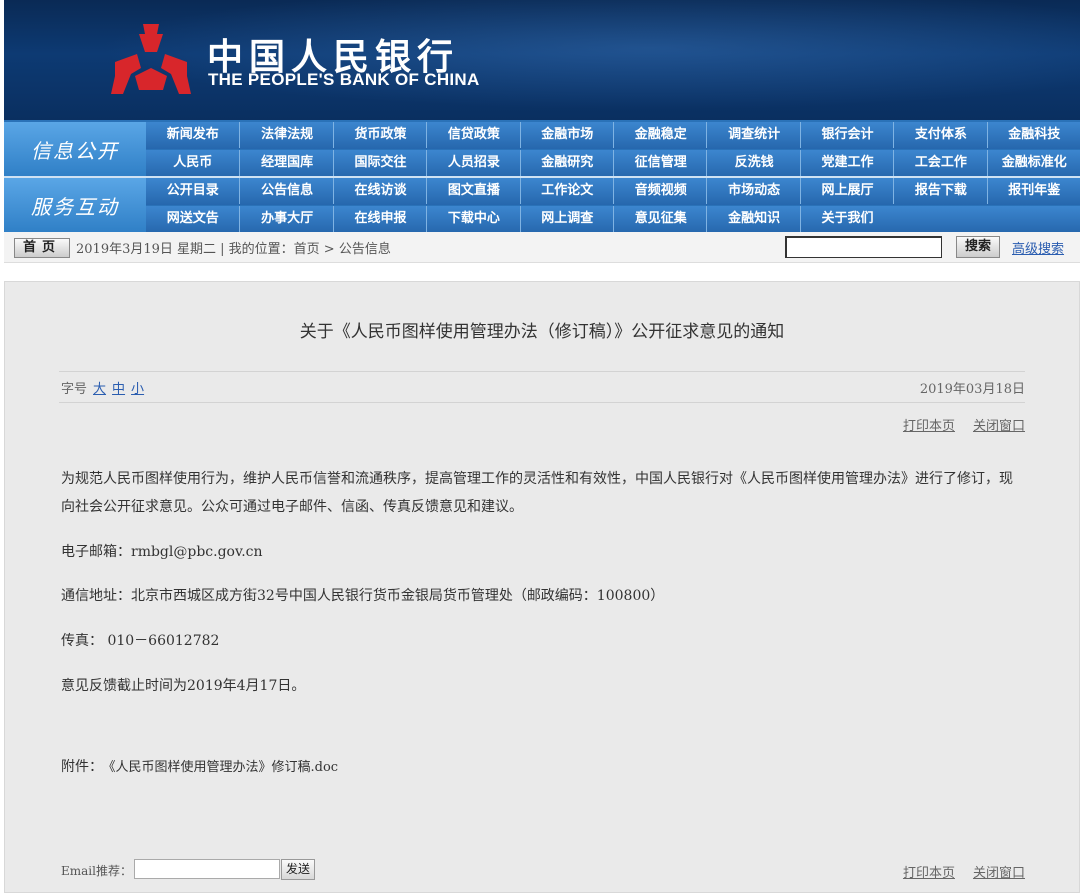  I want to click on breadcrumb: 2019年3月19日 星期二 | 我的位置：首页 > 公告信息, so click(233, 249).